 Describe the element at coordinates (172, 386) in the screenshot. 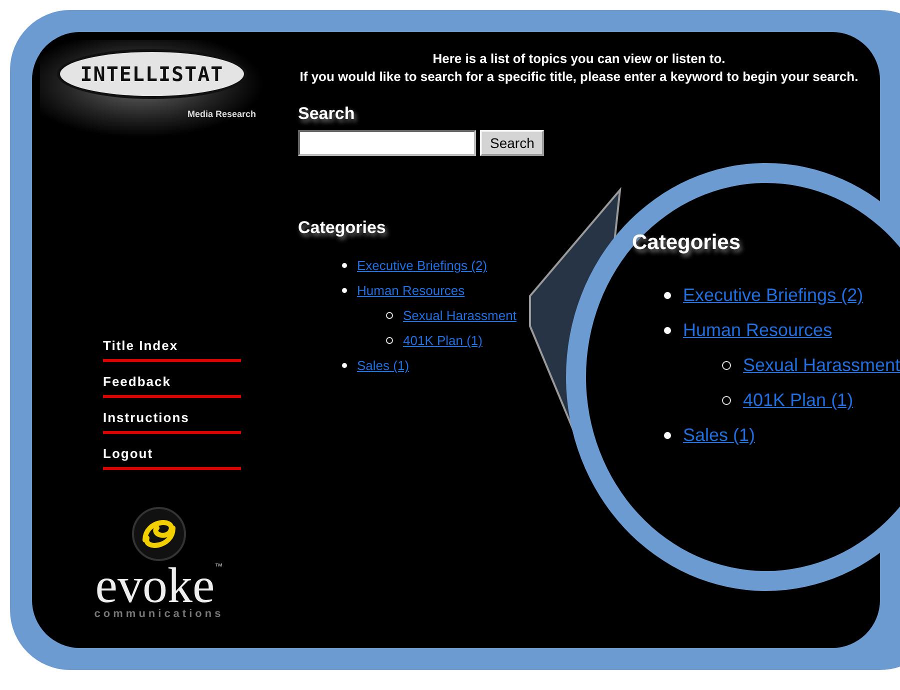

I see `nav-link: Feedback` at that location.